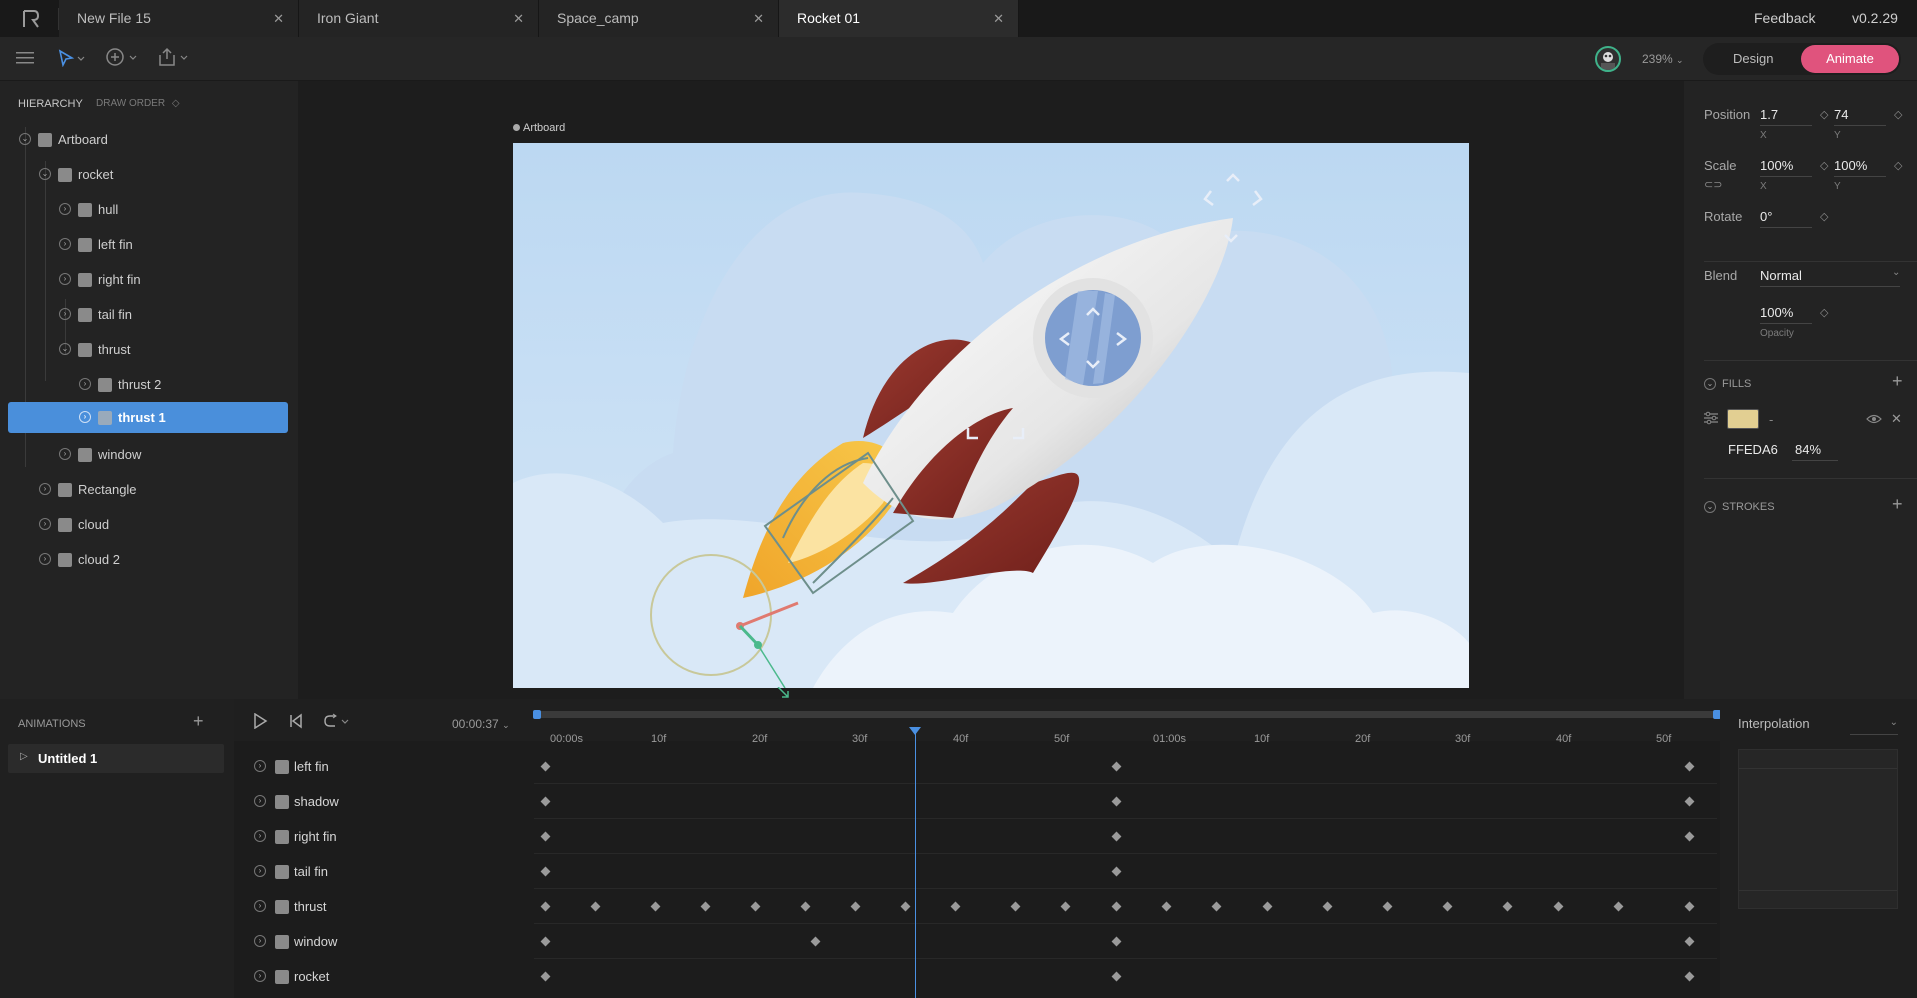 The height and width of the screenshot is (998, 1917). What do you see at coordinates (1874, 421) in the screenshot?
I see `eye-icon` at bounding box center [1874, 421].